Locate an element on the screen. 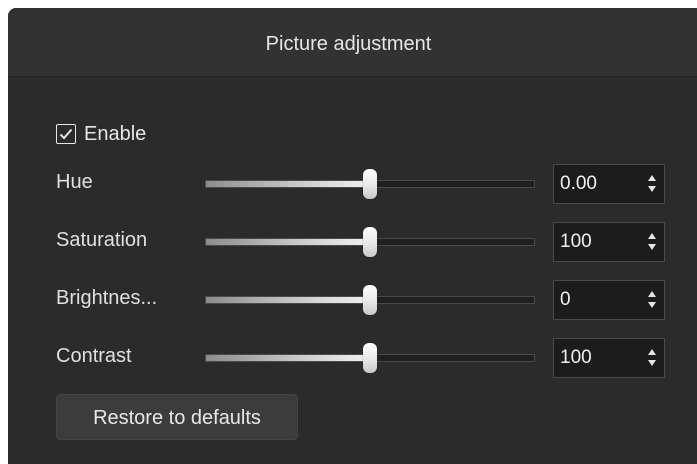 The image size is (697, 464). brightness-slider is located at coordinates (370, 300).